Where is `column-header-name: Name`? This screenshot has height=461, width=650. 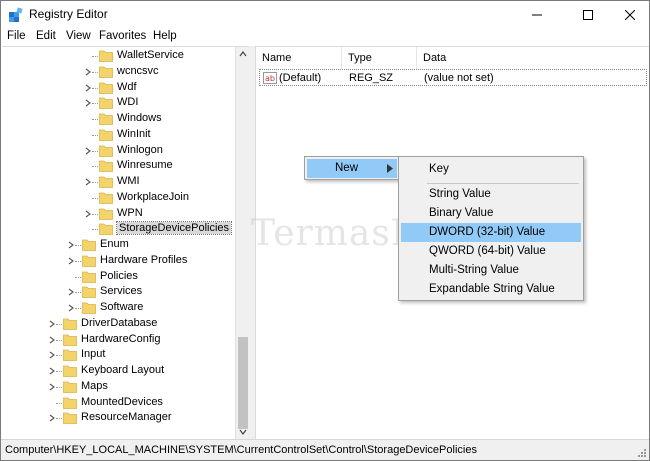
column-header-name: Name is located at coordinates (298, 58).